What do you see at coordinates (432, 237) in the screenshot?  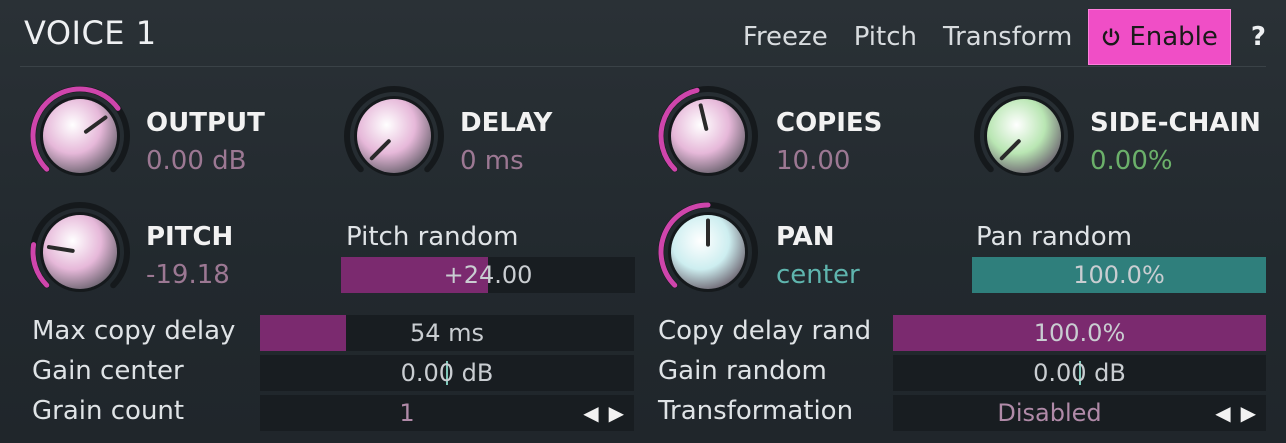 I see `pitch-random-label: Pitch random` at bounding box center [432, 237].